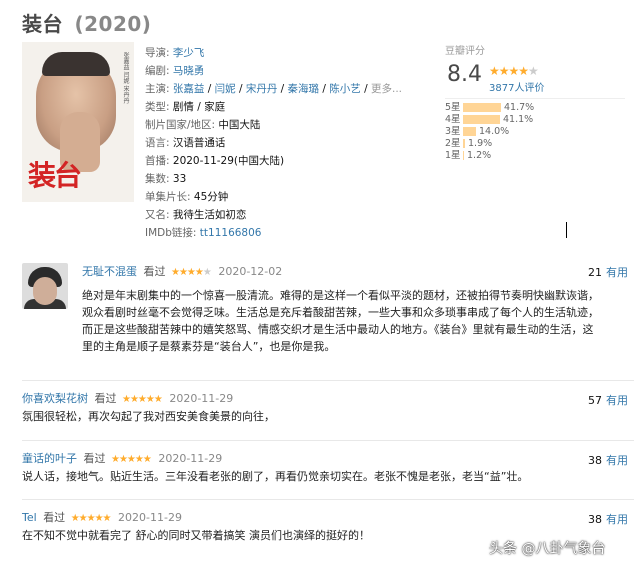 The height and width of the screenshot is (572, 640). What do you see at coordinates (489, 156) in the screenshot?
I see `rating-bar-row: 1星 1.2%` at bounding box center [489, 156].